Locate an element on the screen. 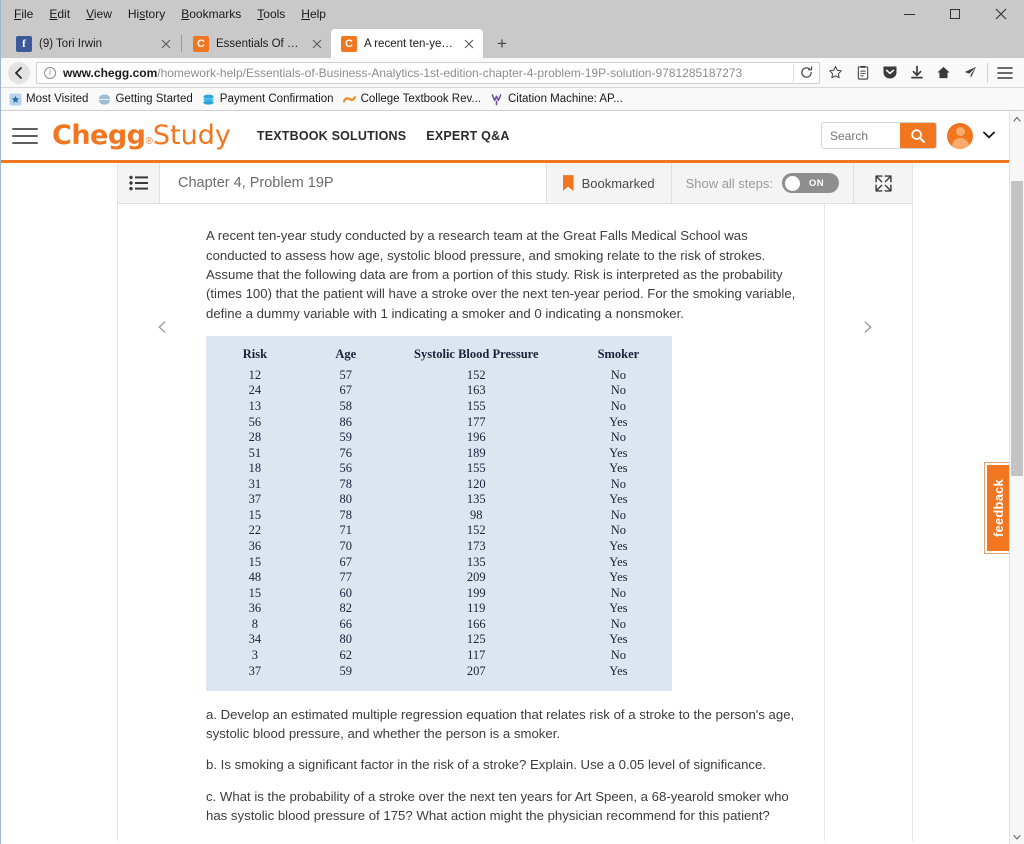 This screenshot has width=1024, height=844. chevron-down-icon is located at coordinates (989, 136).